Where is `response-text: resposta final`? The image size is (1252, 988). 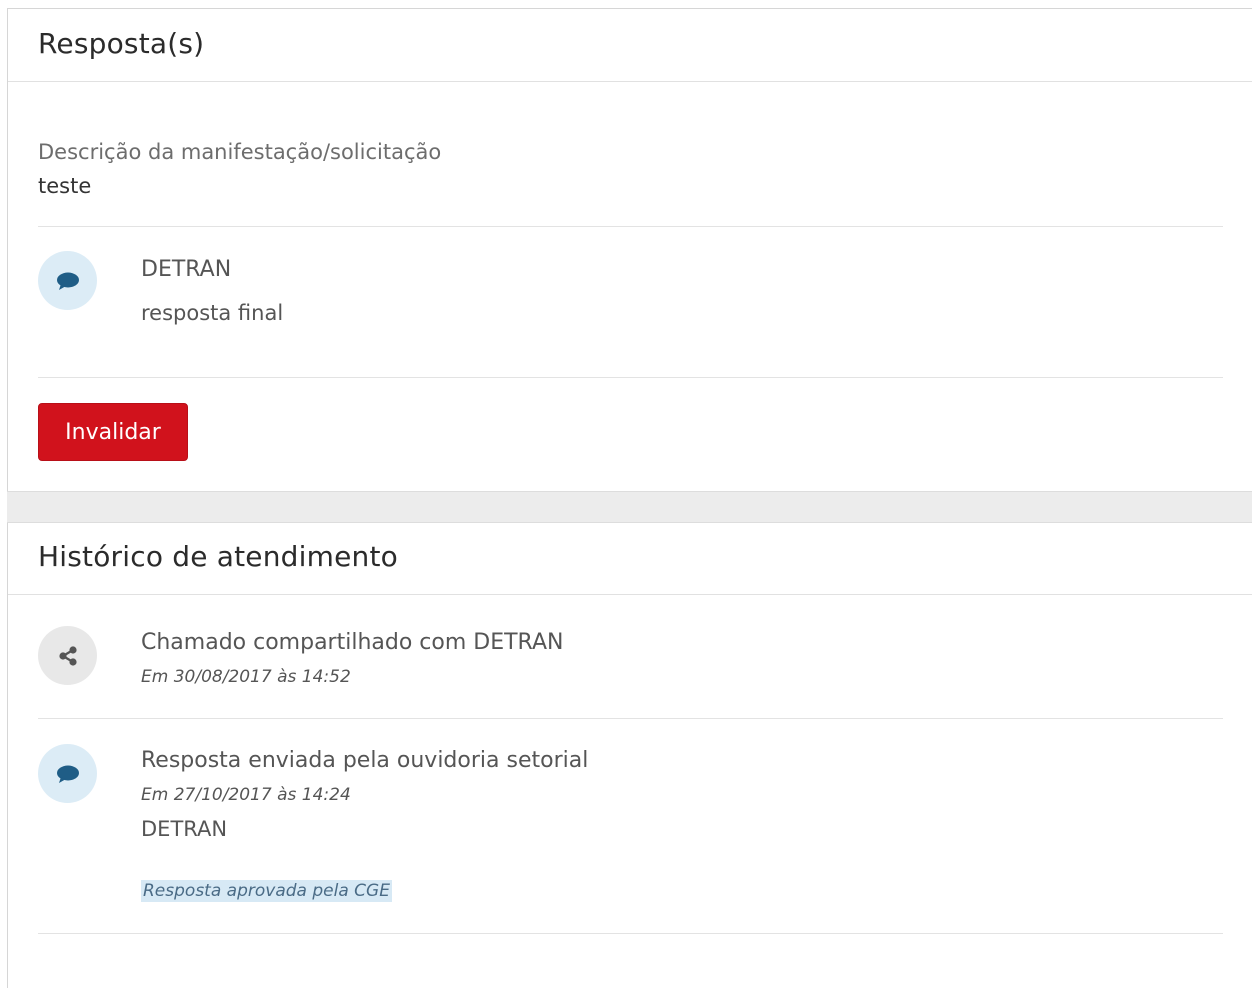
response-text: resposta final is located at coordinates (212, 313).